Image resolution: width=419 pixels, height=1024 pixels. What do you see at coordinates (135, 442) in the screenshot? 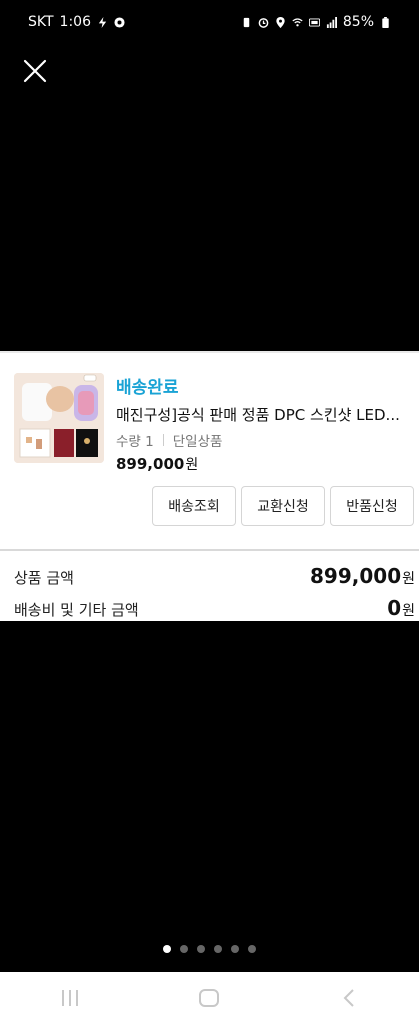
I see `quantity-label: 수량 1` at bounding box center [135, 442].